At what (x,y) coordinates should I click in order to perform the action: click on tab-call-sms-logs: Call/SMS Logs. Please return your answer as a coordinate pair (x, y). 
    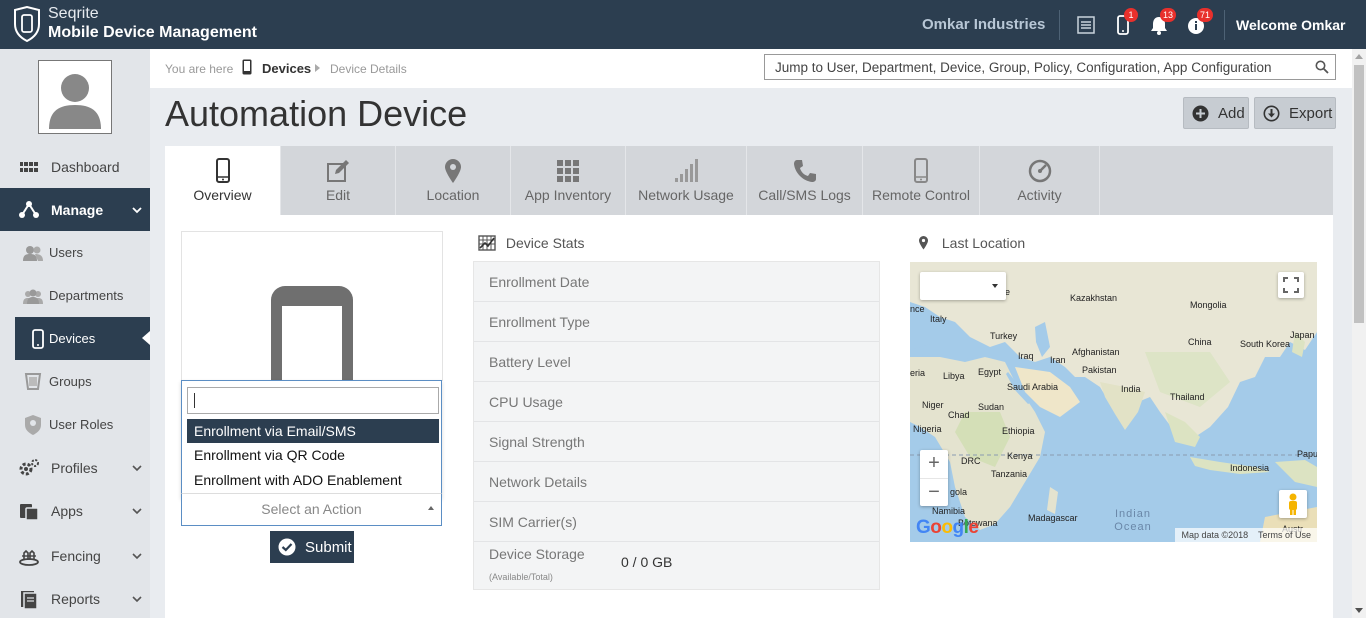
    Looking at the image, I should click on (805, 180).